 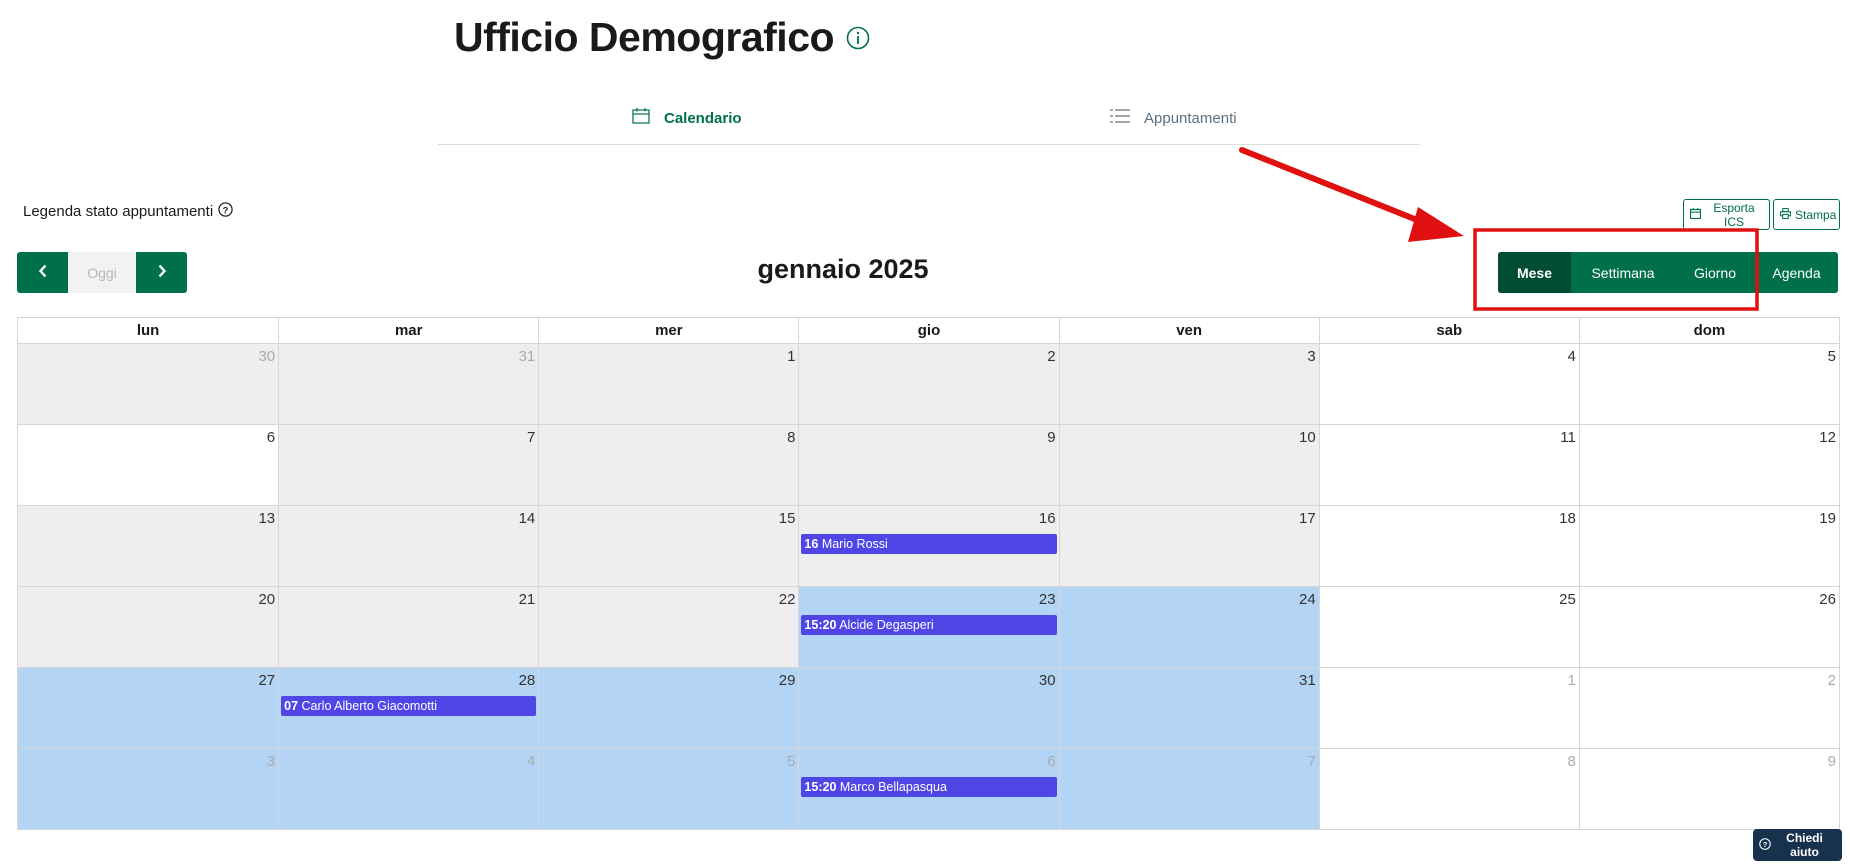 I want to click on event-item: 16 Mario Rossi, so click(x=929, y=544).